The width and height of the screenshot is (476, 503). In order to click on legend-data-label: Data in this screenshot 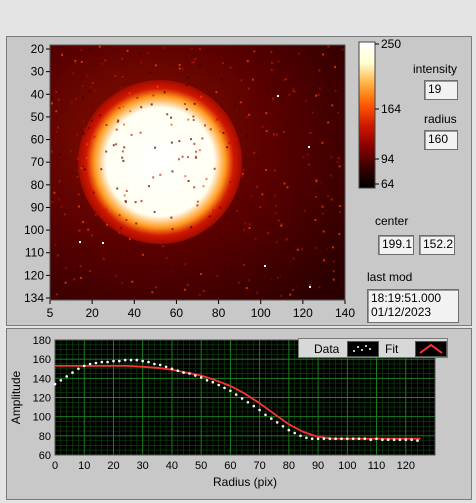, I will do `click(327, 349)`.